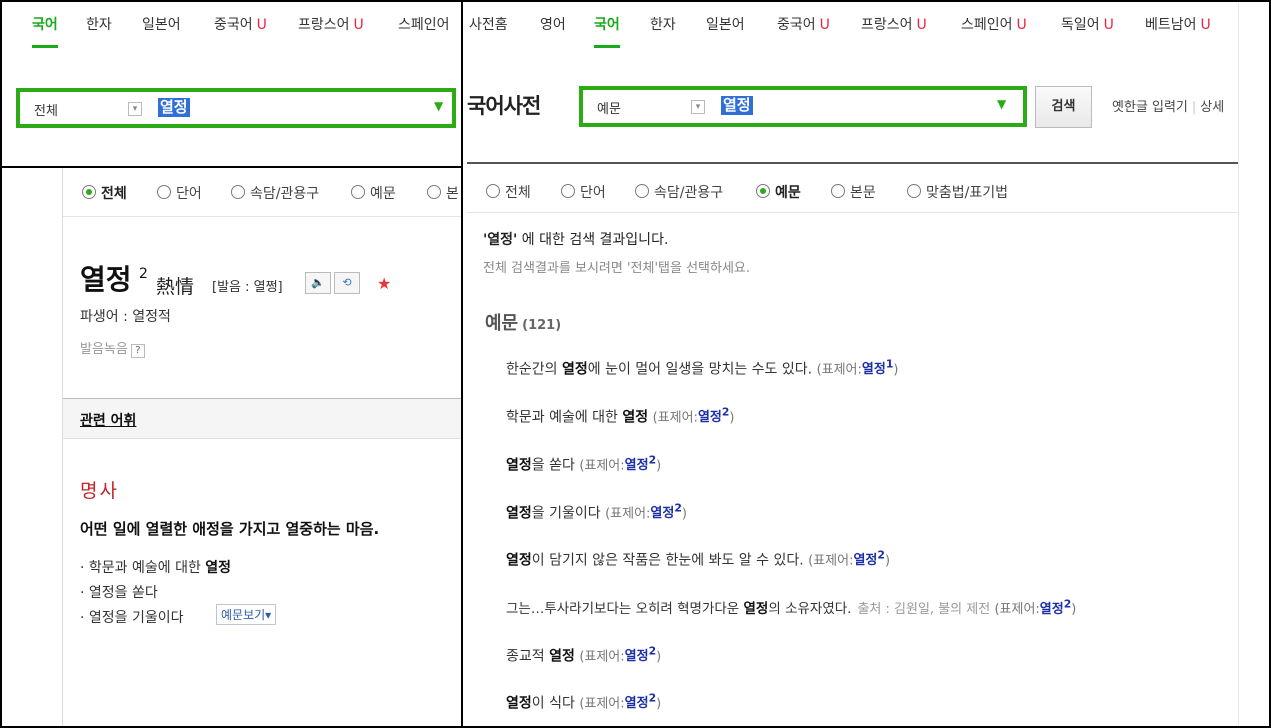 Image resolution: width=1271 pixels, height=728 pixels. What do you see at coordinates (347, 283) in the screenshot?
I see `repeat-icon: ⟲` at bounding box center [347, 283].